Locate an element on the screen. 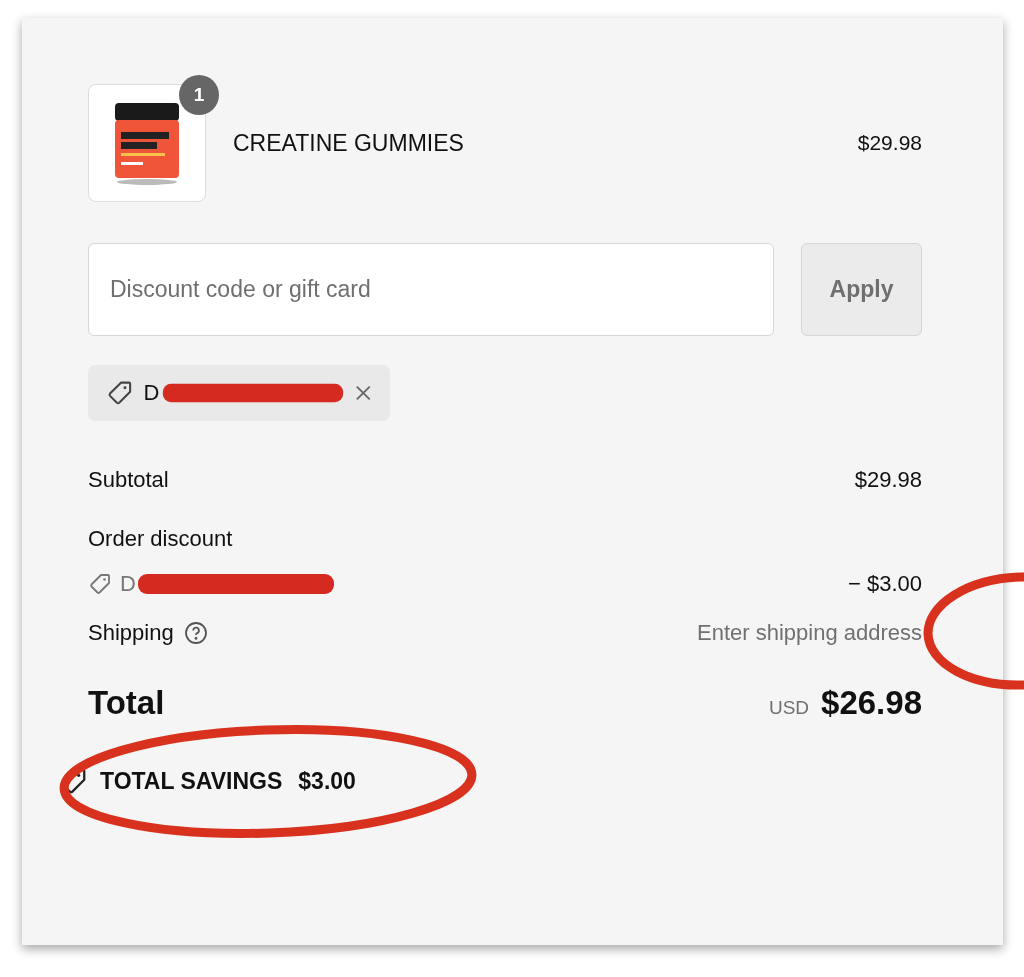 This screenshot has width=1024, height=977. currency-code: USD is located at coordinates (789, 708).